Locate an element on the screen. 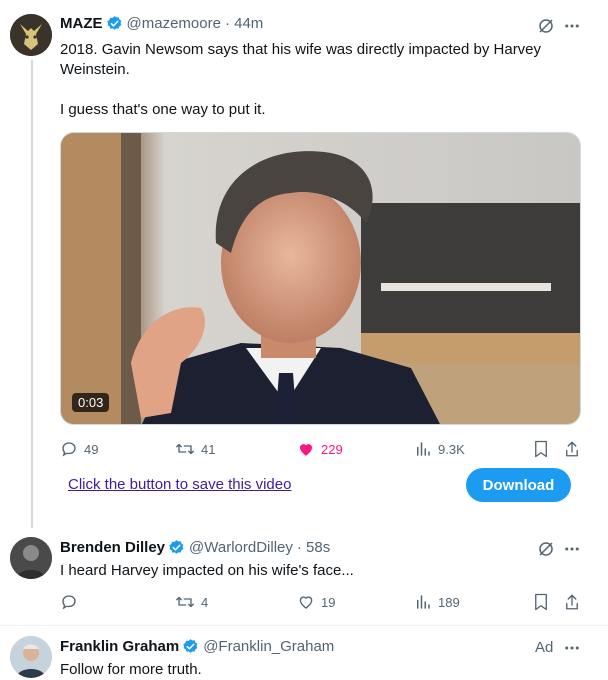 This screenshot has height=680, width=608. reply-count: 49 is located at coordinates (91, 449).